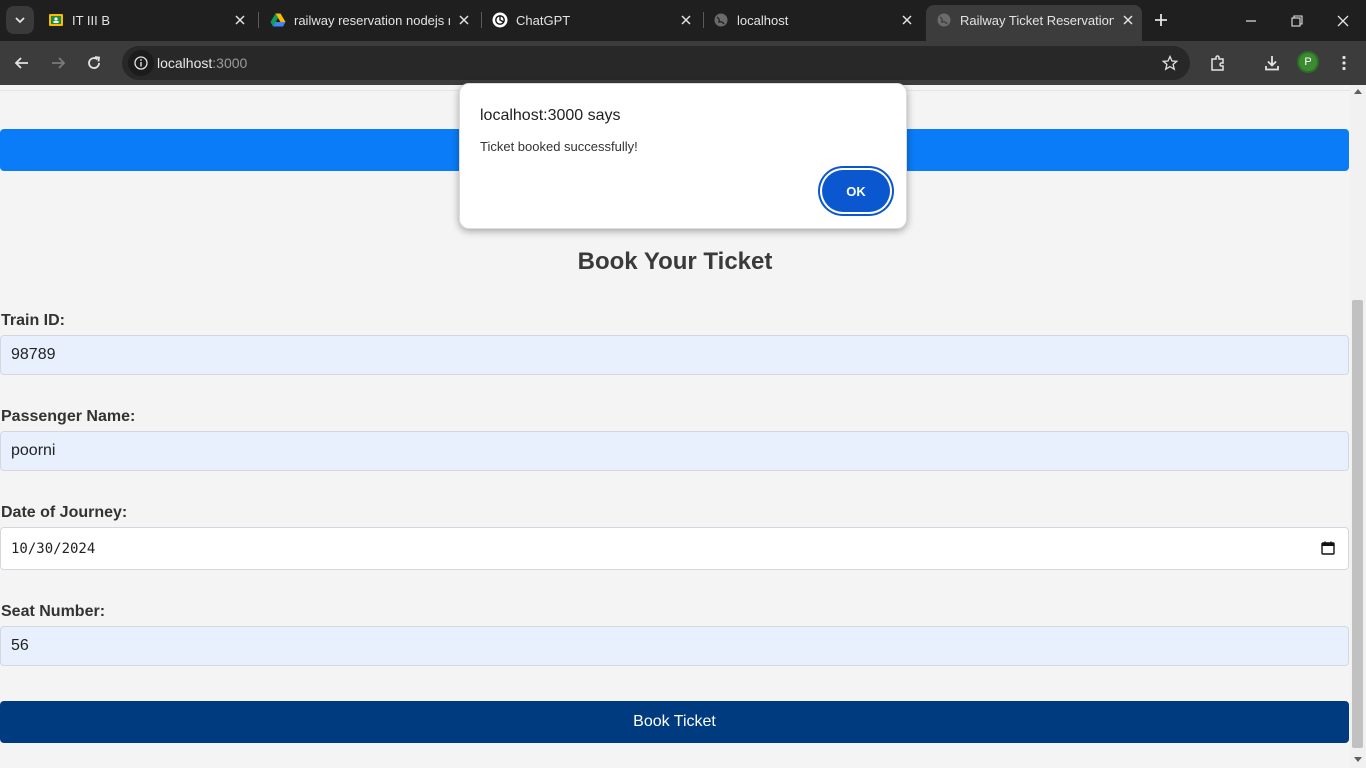 The image size is (1366, 768). Describe the element at coordinates (591, 20) in the screenshot. I see `tab-chatgpt: ChatGPT` at that location.